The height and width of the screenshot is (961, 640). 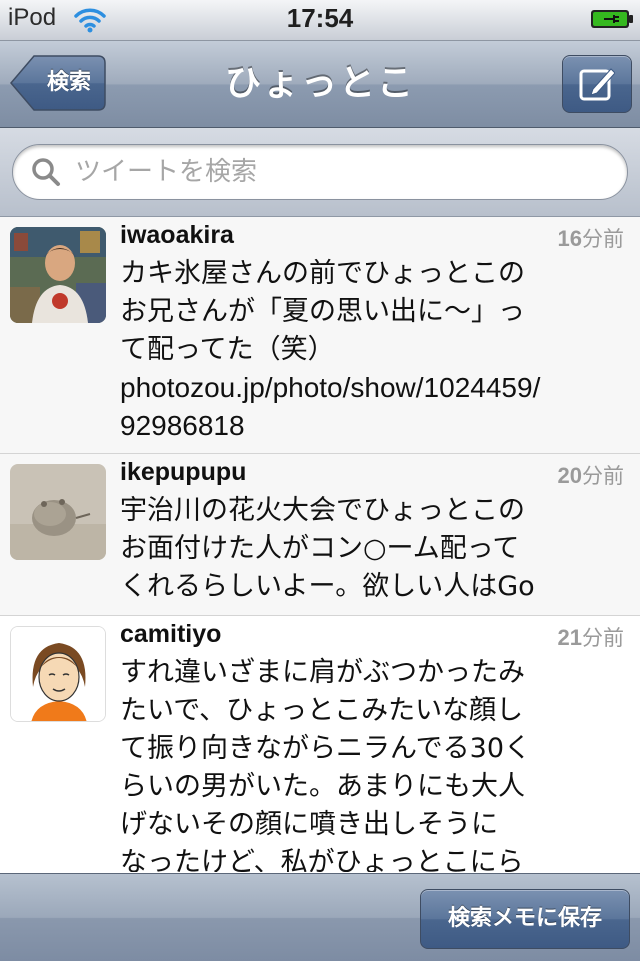 I want to click on tweet-time-value: 20, so click(x=569, y=475).